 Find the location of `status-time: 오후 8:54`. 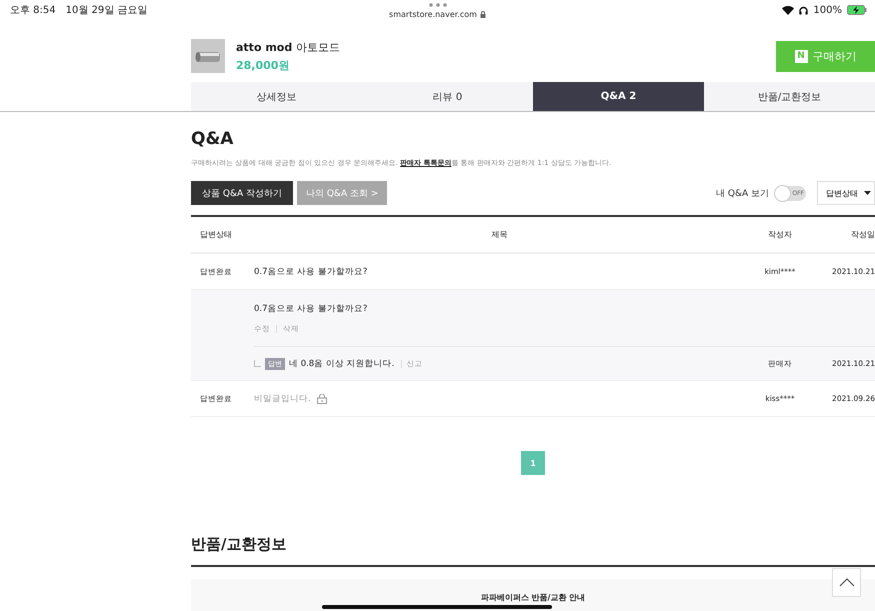

status-time: 오후 8:54 is located at coordinates (33, 10).